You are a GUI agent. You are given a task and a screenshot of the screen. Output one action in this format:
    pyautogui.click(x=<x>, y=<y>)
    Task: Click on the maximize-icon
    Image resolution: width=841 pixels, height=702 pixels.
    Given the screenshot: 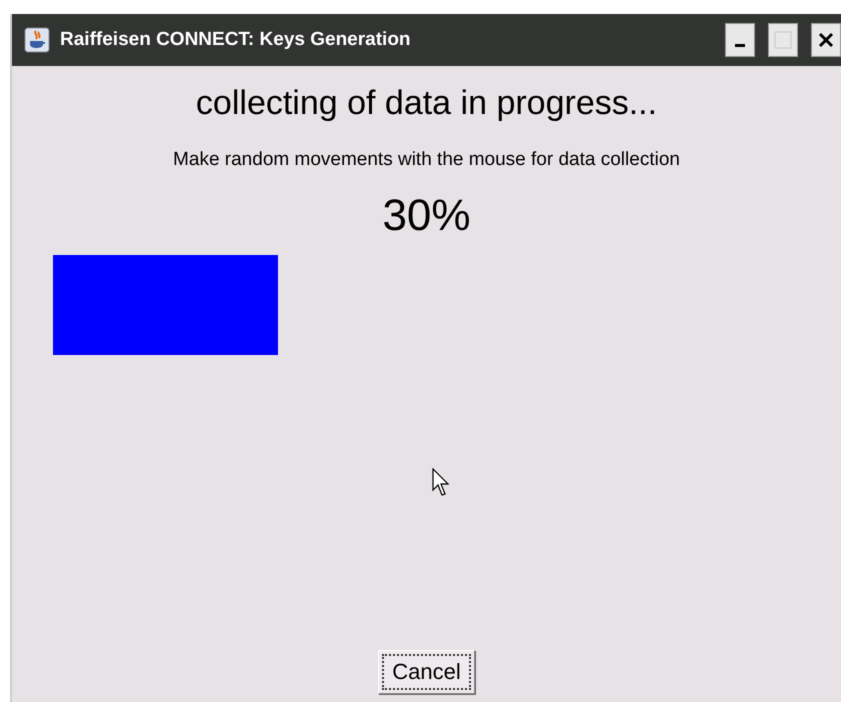 What is the action you would take?
    pyautogui.click(x=783, y=40)
    